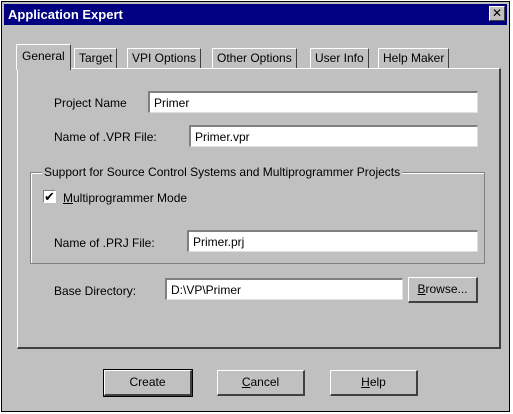 Image resolution: width=513 pixels, height=414 pixels. What do you see at coordinates (96, 58) in the screenshot?
I see `tab-target: Target` at bounding box center [96, 58].